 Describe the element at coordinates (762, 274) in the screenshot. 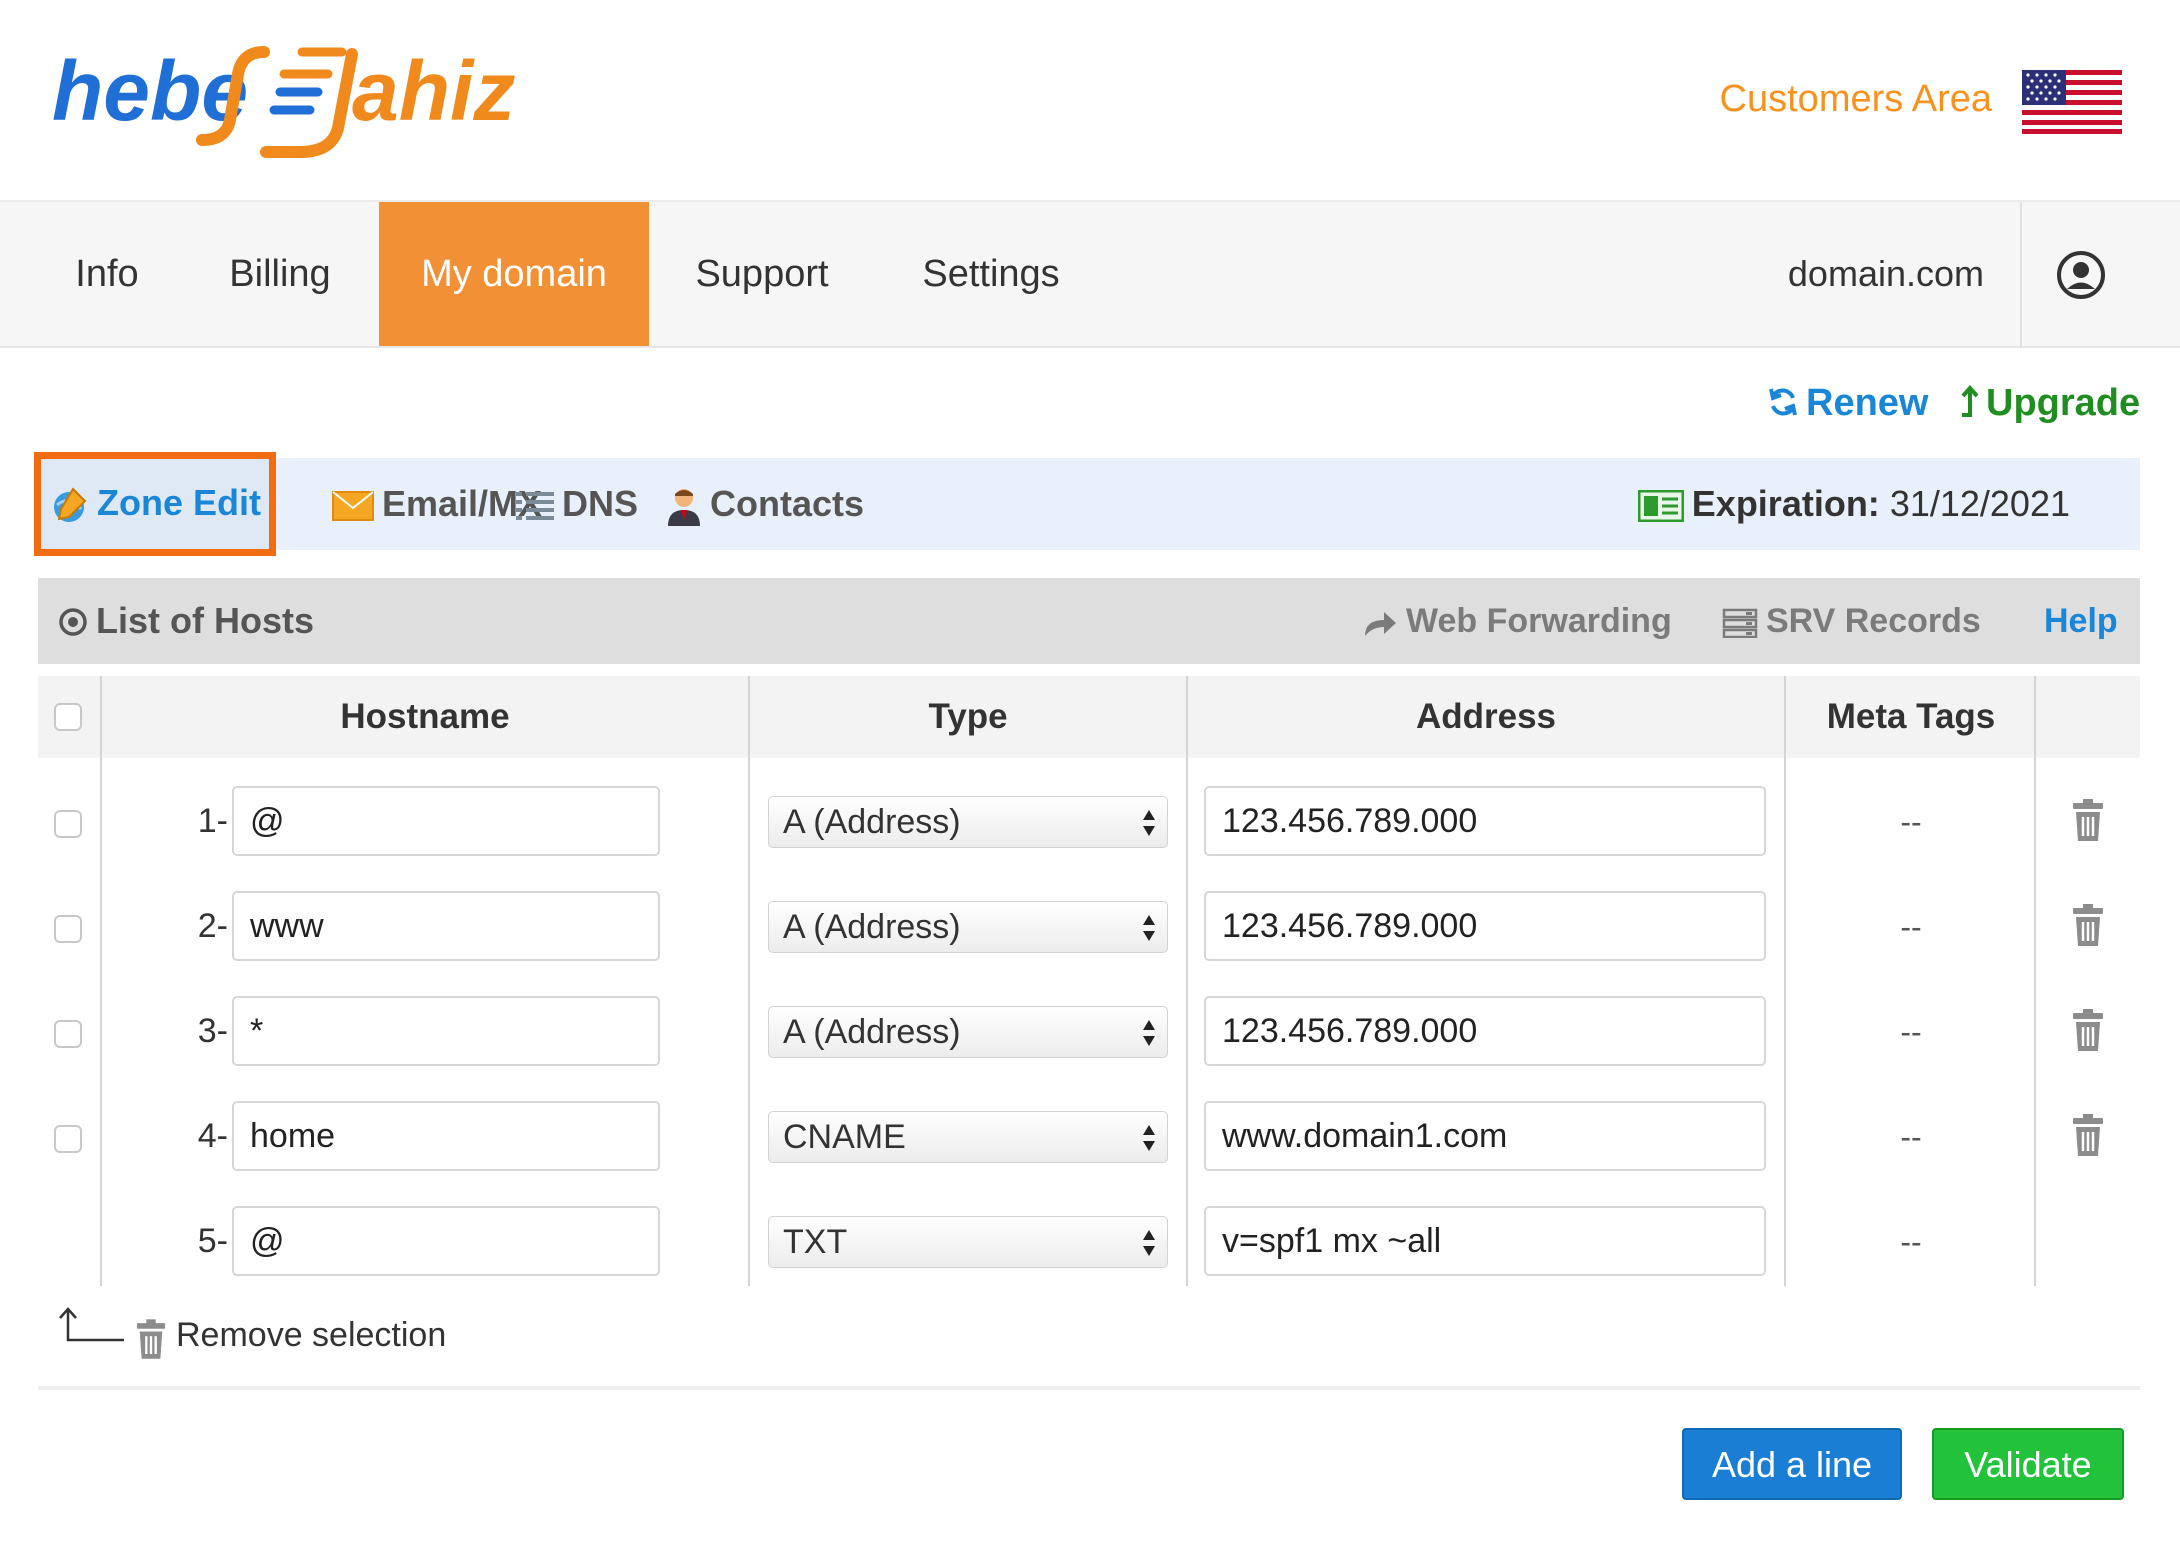

I see `nav-item-support: Support` at that location.